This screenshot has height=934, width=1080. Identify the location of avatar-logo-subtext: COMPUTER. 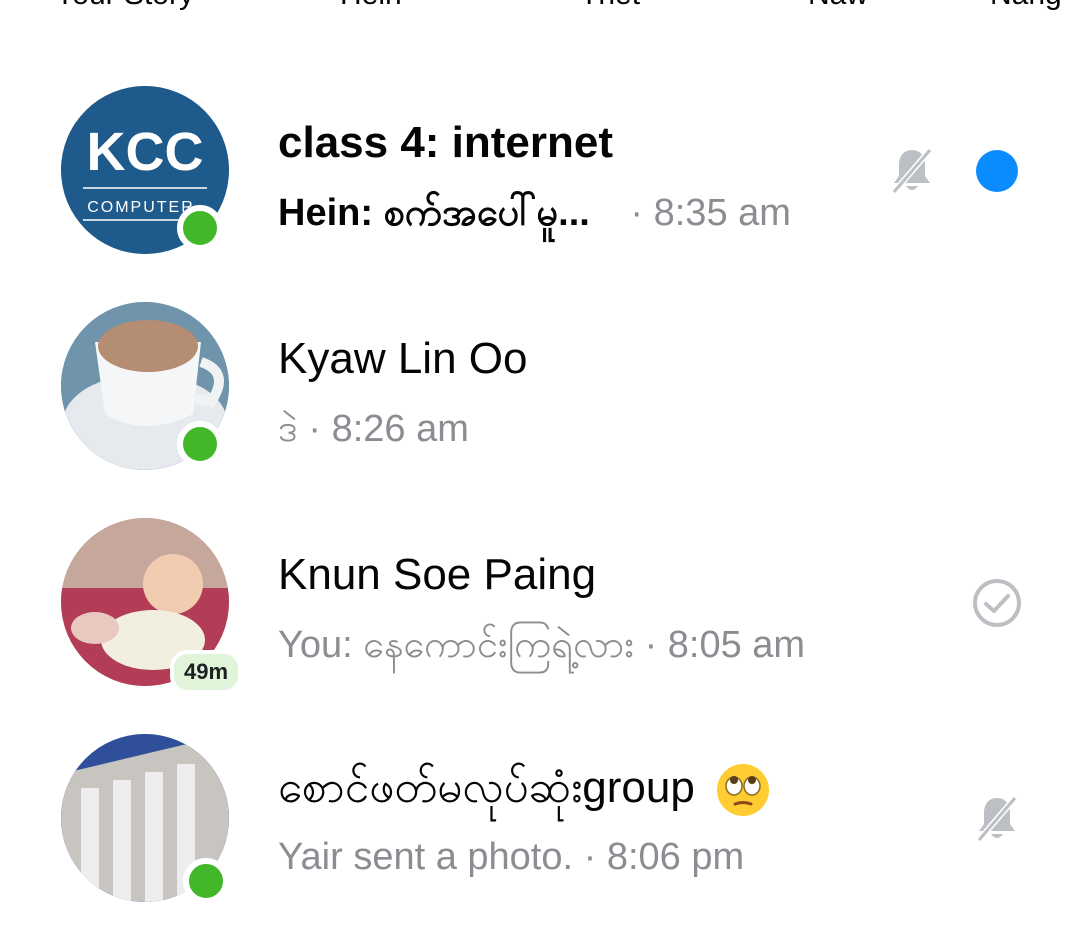
(141, 207).